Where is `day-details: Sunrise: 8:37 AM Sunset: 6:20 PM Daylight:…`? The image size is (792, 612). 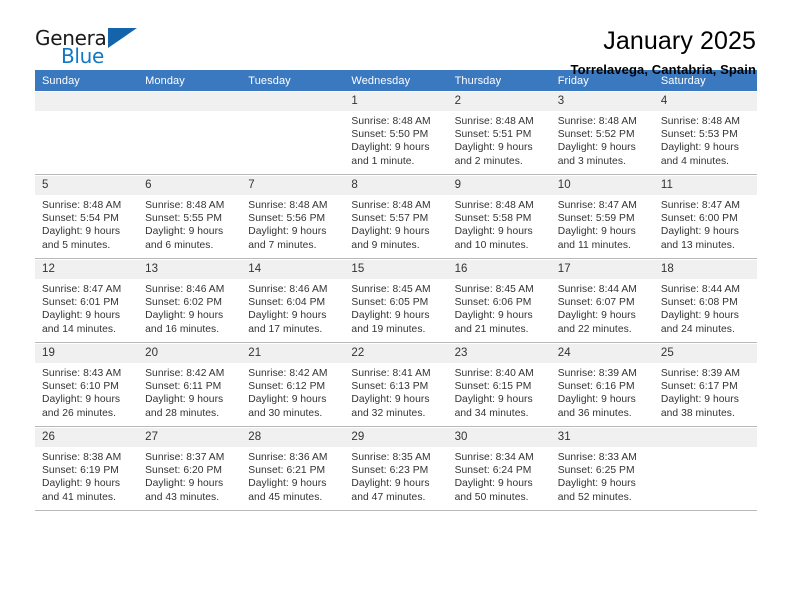
day-details: Sunrise: 8:37 AM Sunset: 6:20 PM Daylight:… is located at coordinates (189, 475).